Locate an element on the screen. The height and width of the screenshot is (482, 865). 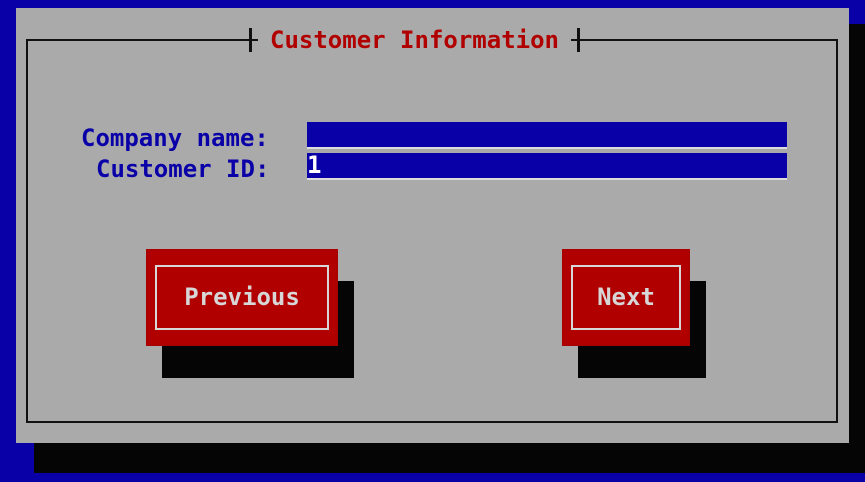
title-left-divider is located at coordinates (250, 40).